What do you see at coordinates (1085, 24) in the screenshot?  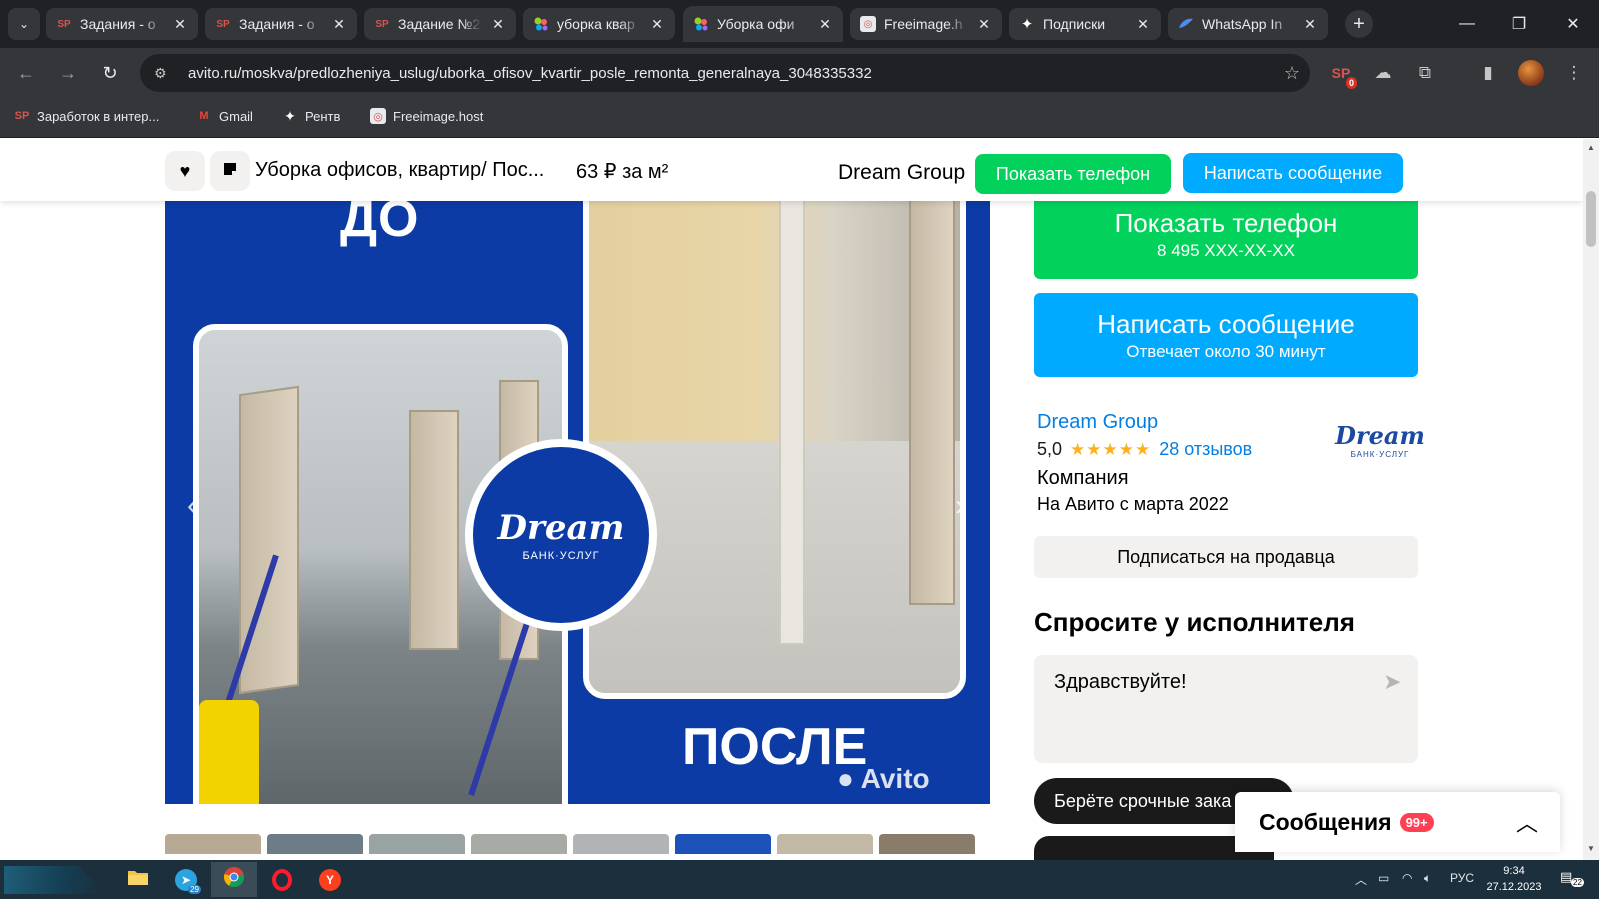 I see `browser-tab: ✦ Подписки ✕` at bounding box center [1085, 24].